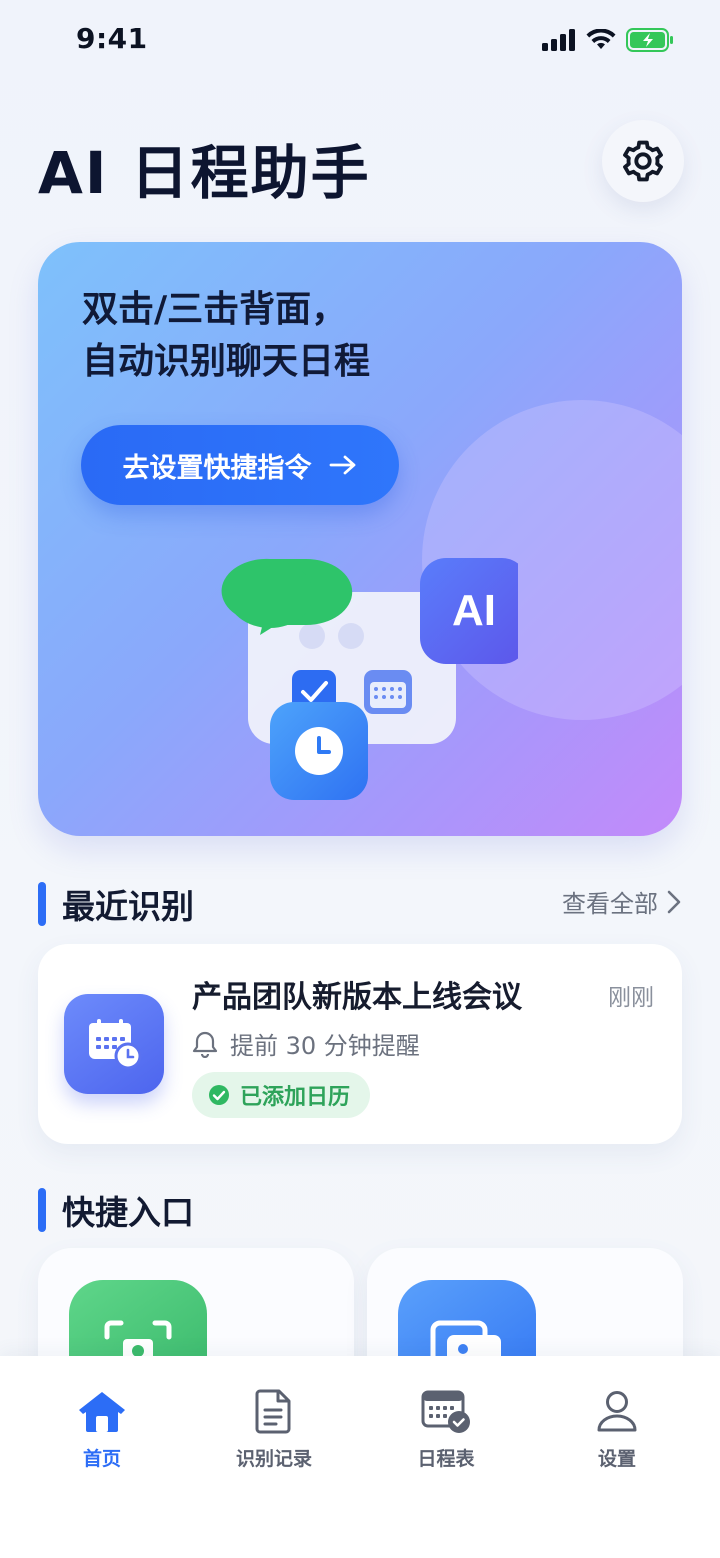 The image size is (720, 1558). What do you see at coordinates (226, 361) in the screenshot?
I see `hero-line-2: 自动识别聊天日程` at bounding box center [226, 361].